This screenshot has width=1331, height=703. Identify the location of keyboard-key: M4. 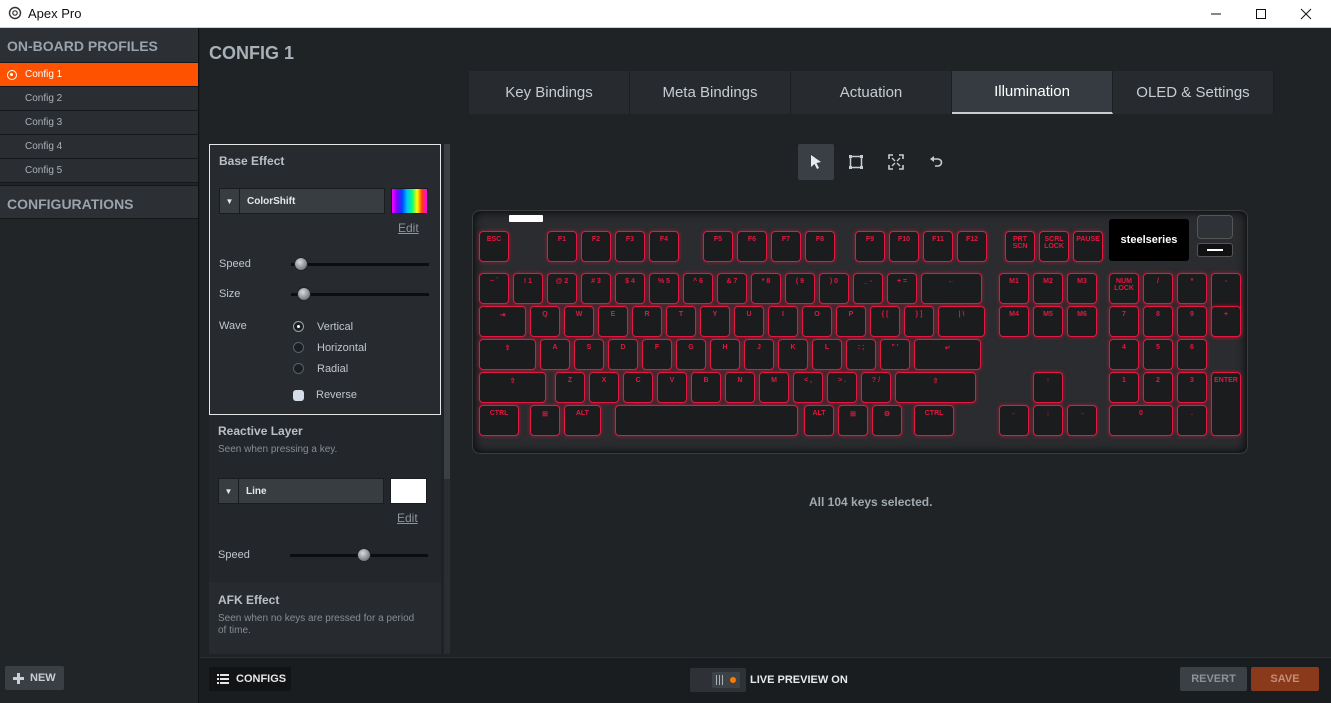
(1014, 321).